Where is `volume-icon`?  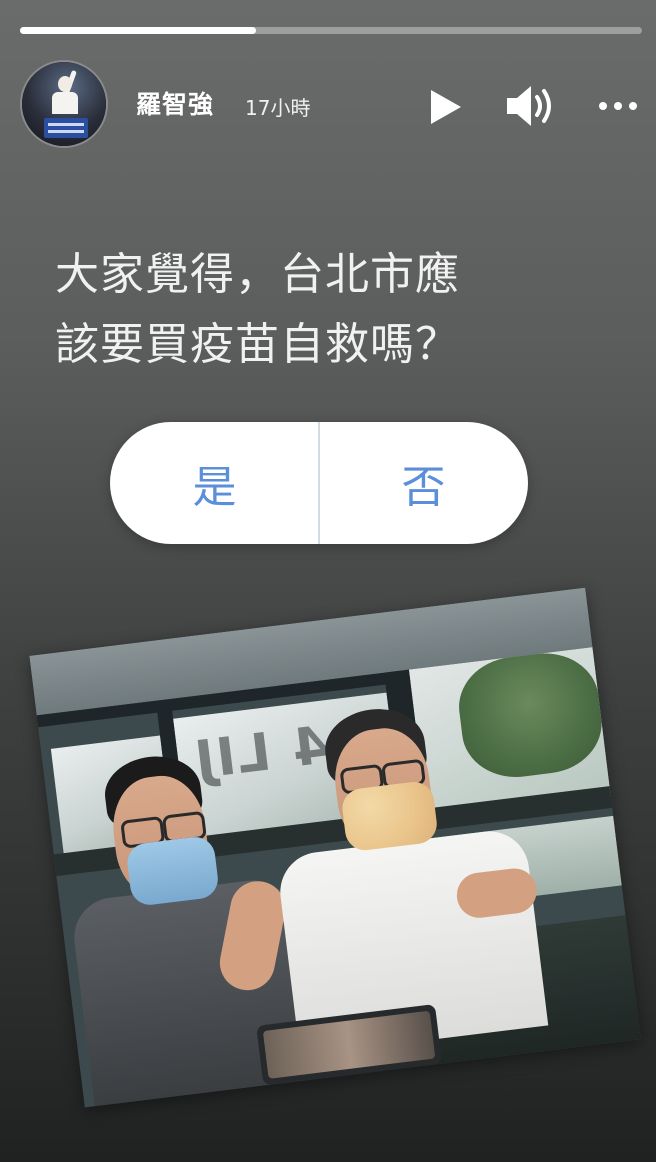
volume-icon is located at coordinates (529, 106).